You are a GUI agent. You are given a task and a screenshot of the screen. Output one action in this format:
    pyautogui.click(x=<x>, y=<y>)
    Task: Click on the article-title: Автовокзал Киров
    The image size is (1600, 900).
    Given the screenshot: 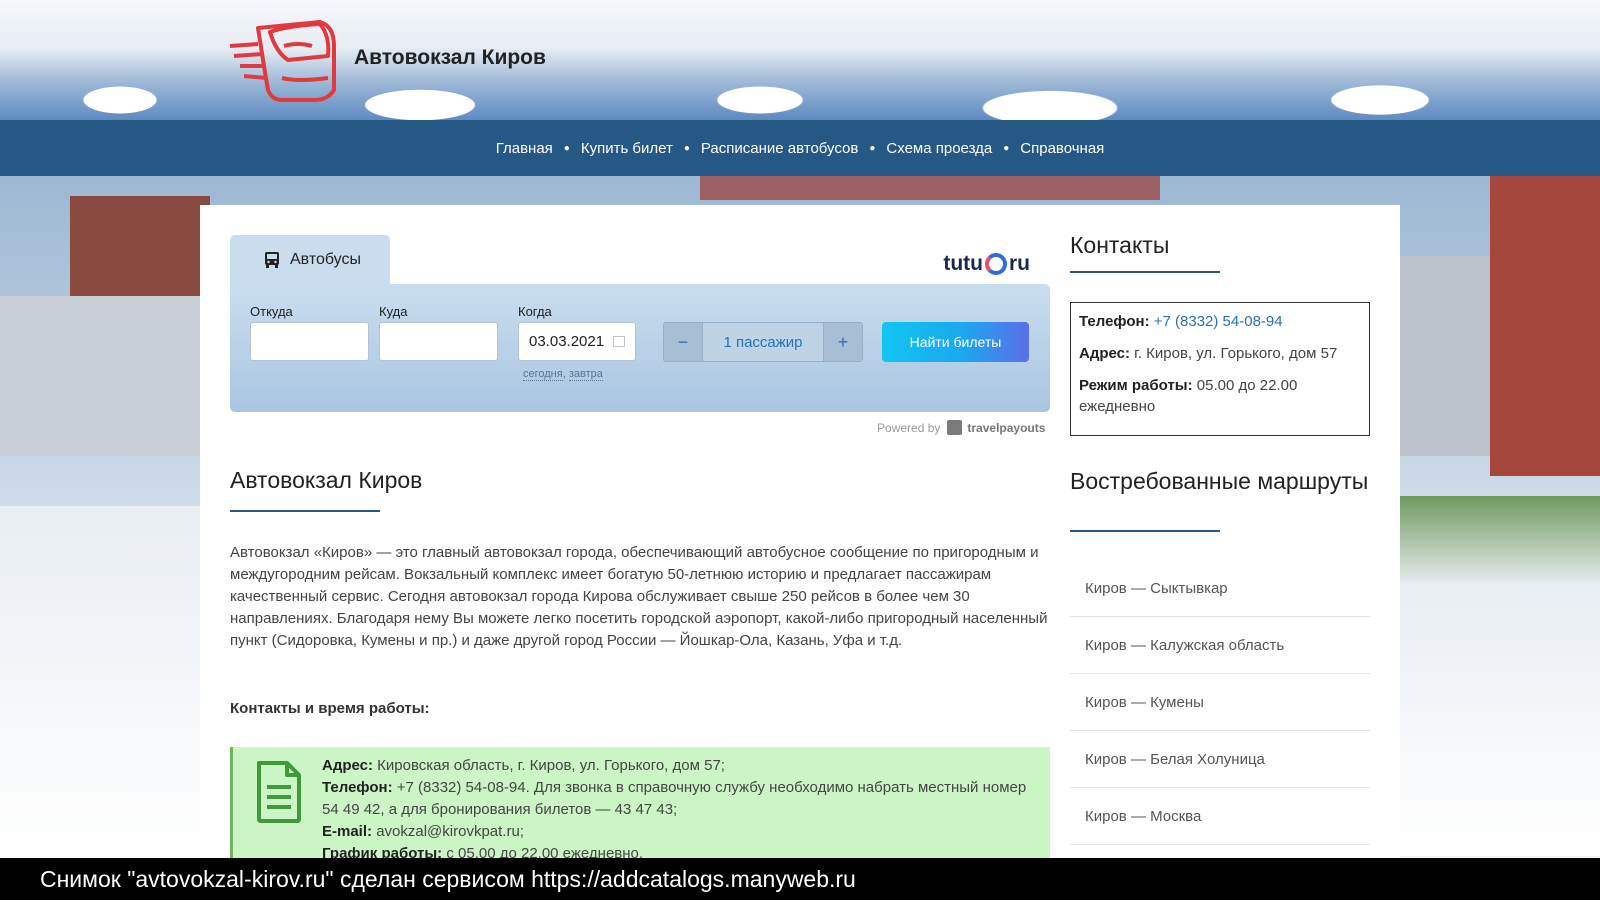 What is the action you would take?
    pyautogui.click(x=326, y=480)
    